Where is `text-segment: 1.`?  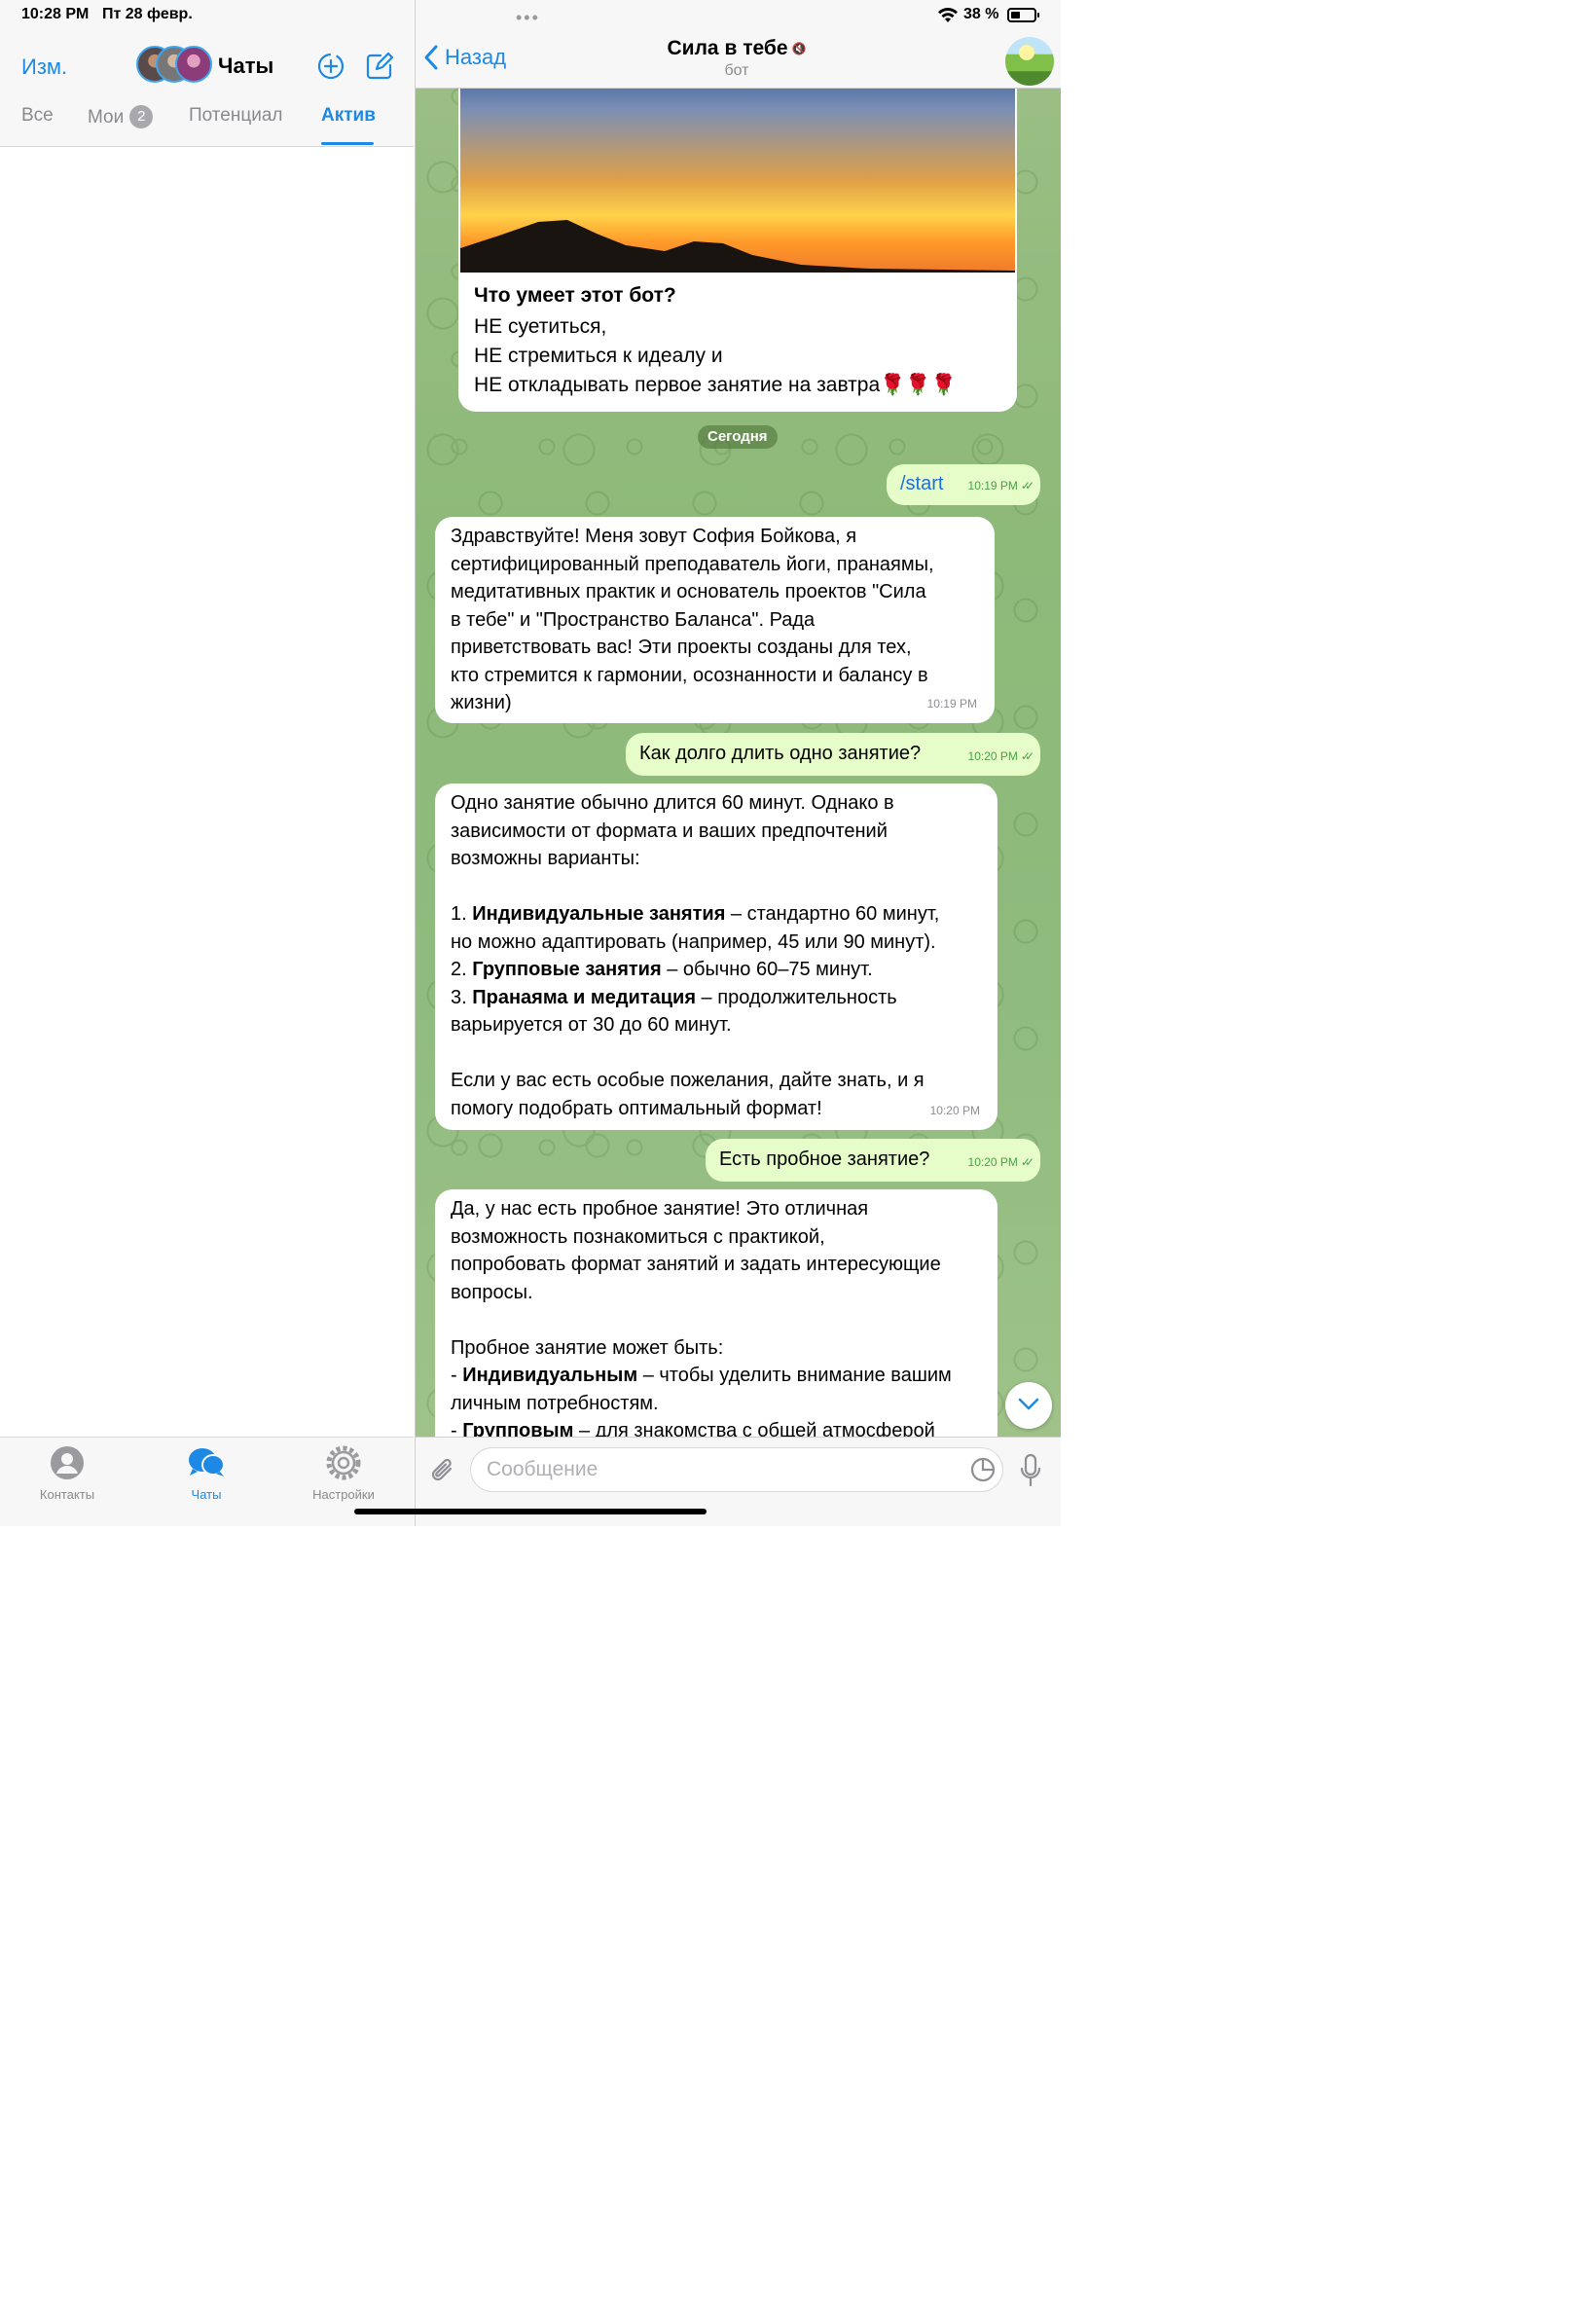 text-segment: 1. is located at coordinates (462, 914).